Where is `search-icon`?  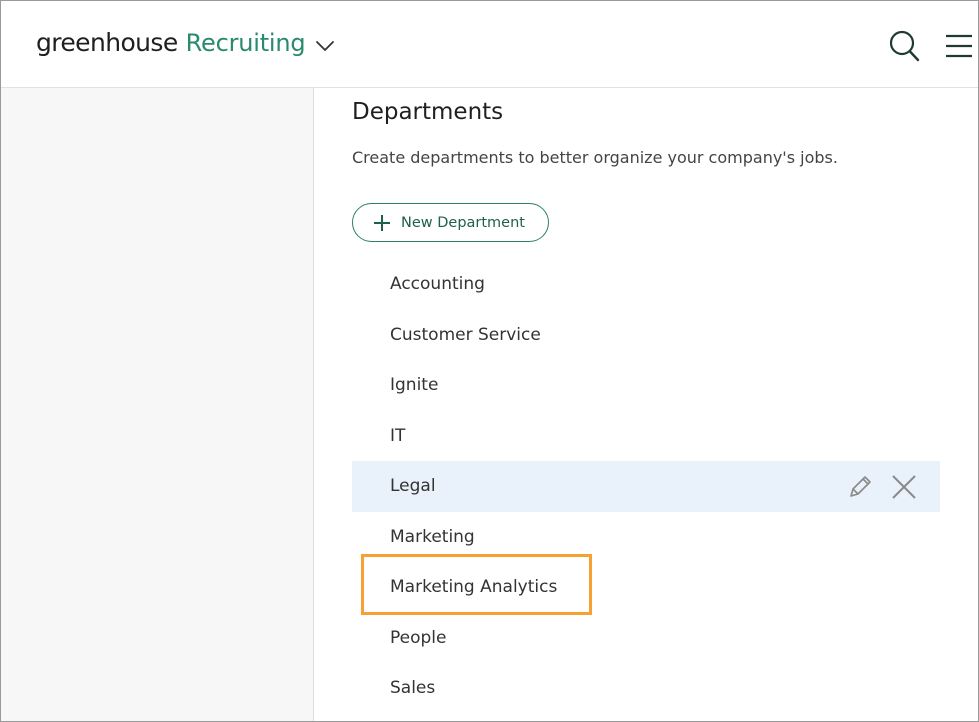 search-icon is located at coordinates (904, 46).